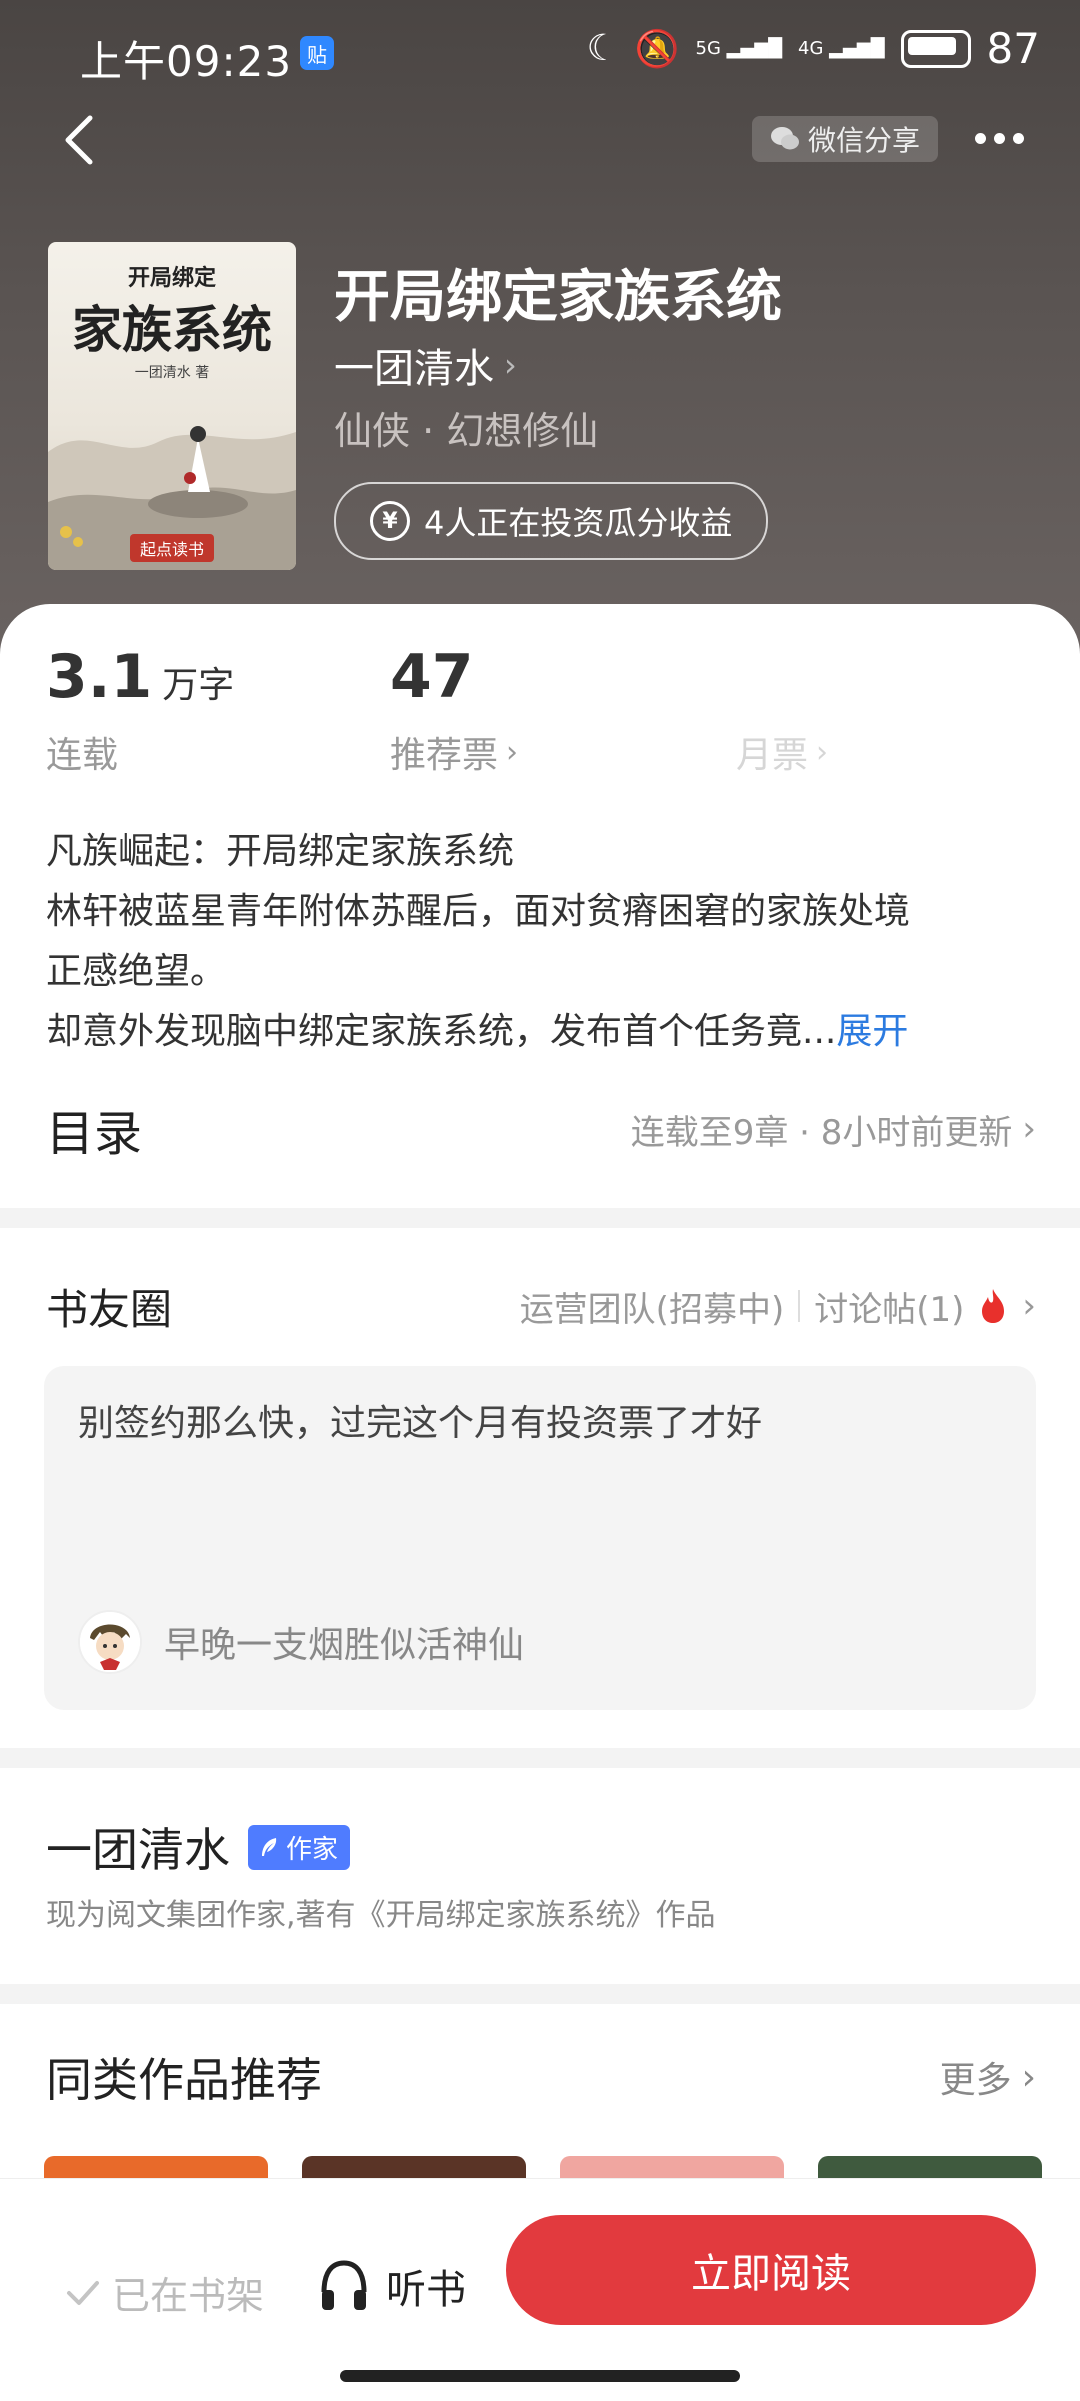  Describe the element at coordinates (478, 911) in the screenshot. I see `synopsis-line: 林轩被蓝星青年附体苏醒后，面对贫瘠困窘的家族处境` at that location.